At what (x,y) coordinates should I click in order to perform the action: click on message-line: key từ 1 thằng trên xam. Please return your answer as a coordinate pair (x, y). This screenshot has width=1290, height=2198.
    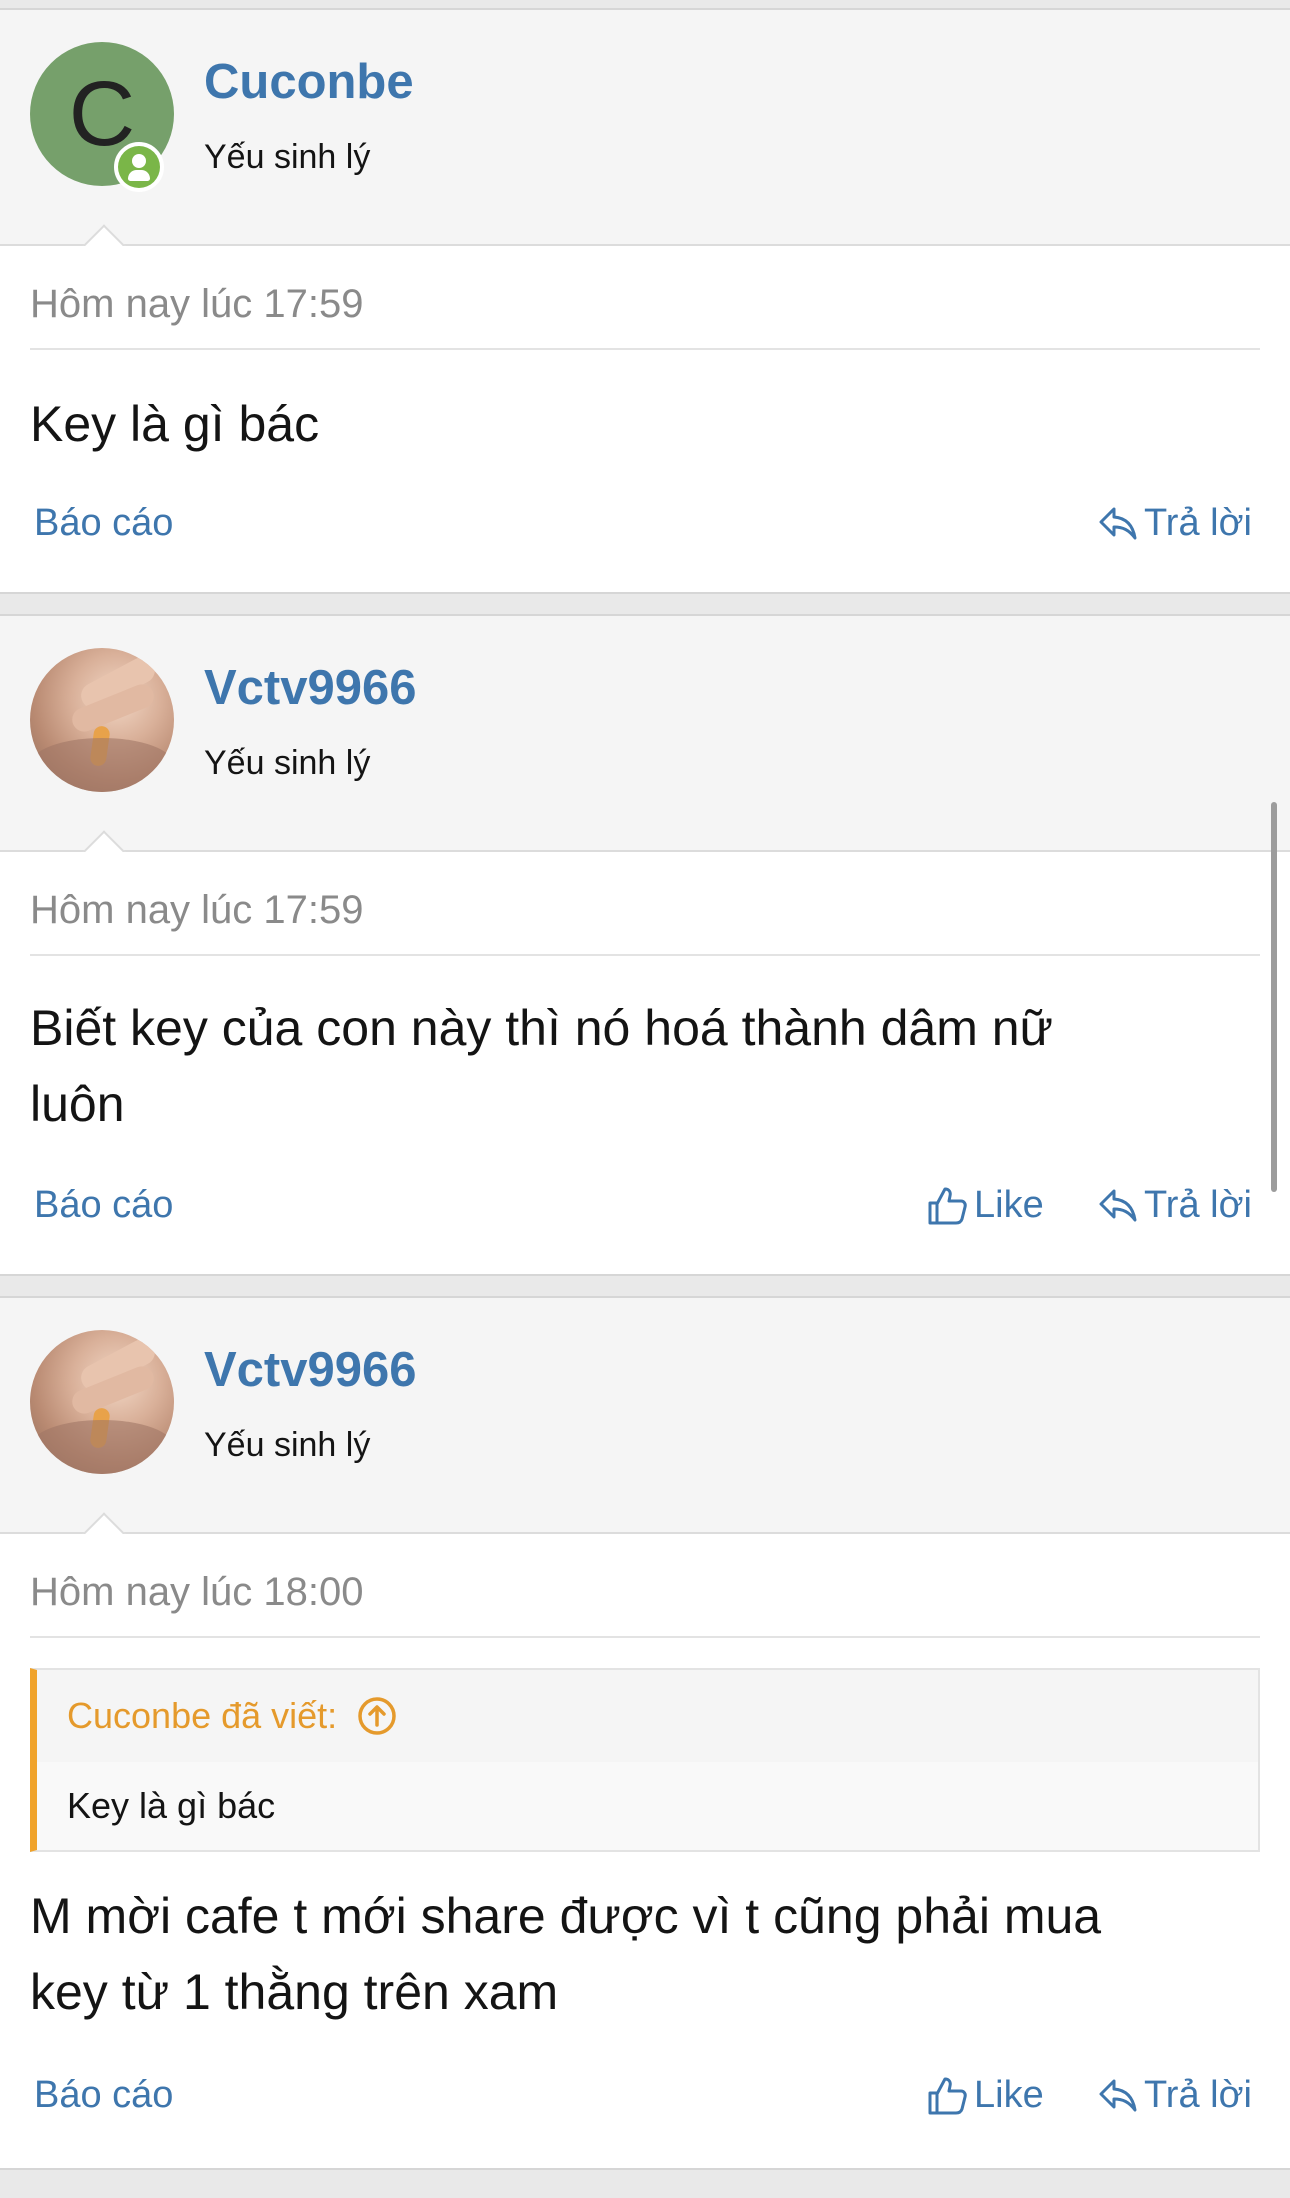
    Looking at the image, I should click on (294, 1992).